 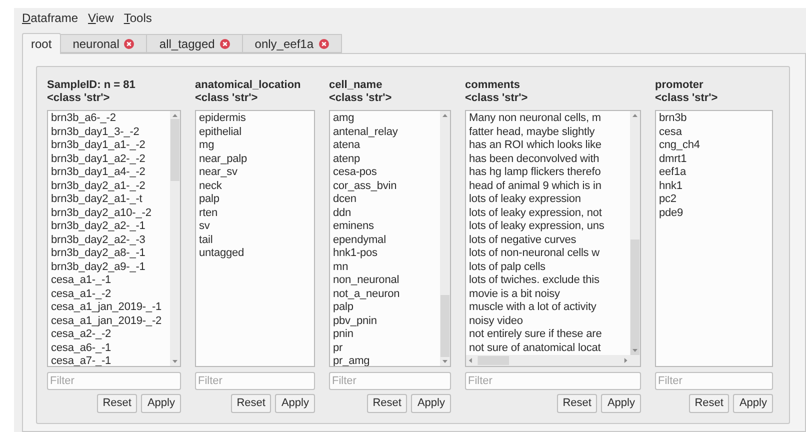 I want to click on tab: neuronal, so click(x=104, y=43).